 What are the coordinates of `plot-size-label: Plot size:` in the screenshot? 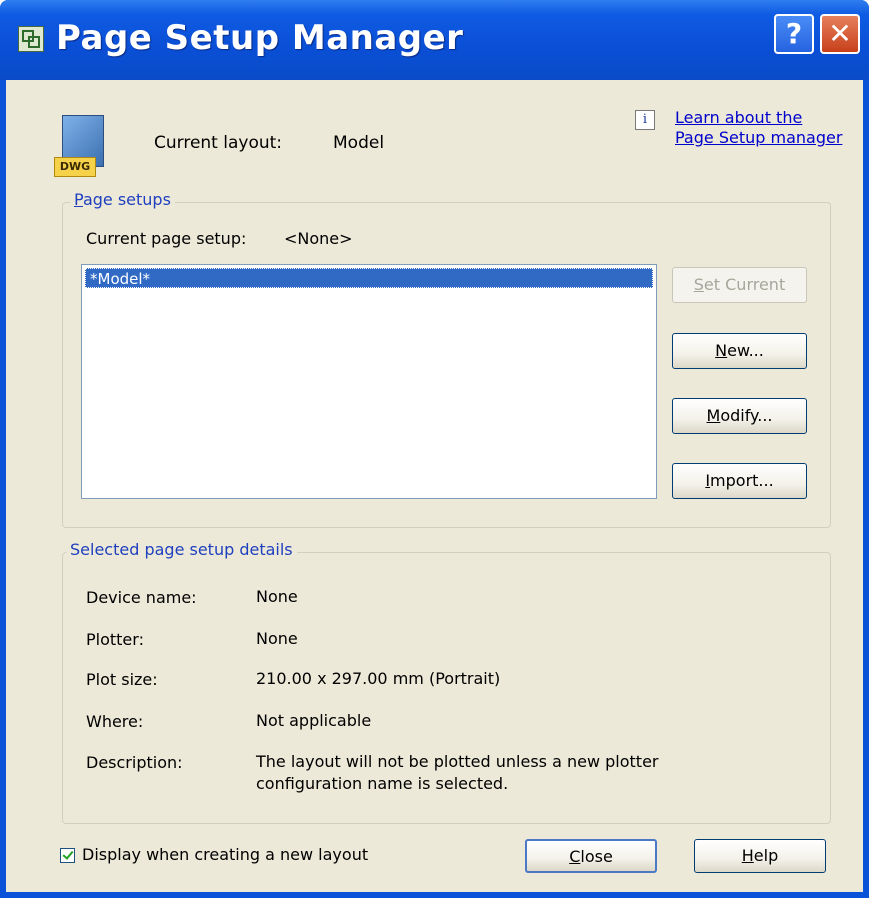 It's located at (122, 679).